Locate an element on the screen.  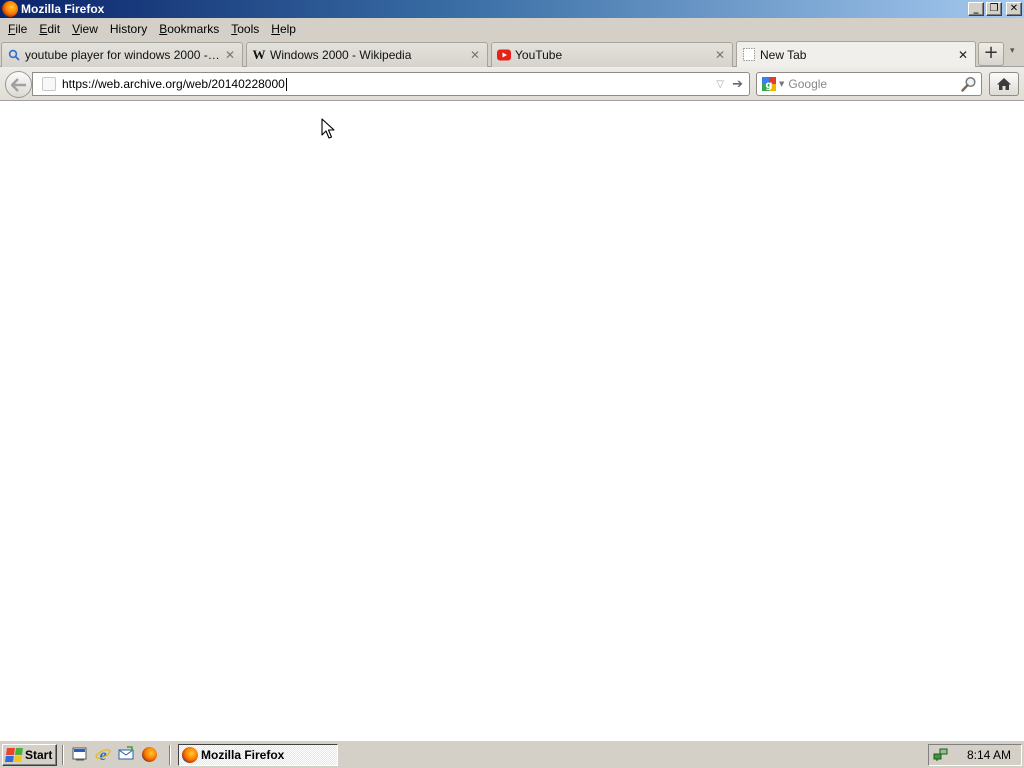
tab-list-button: ▾ is located at coordinates (1012, 51).